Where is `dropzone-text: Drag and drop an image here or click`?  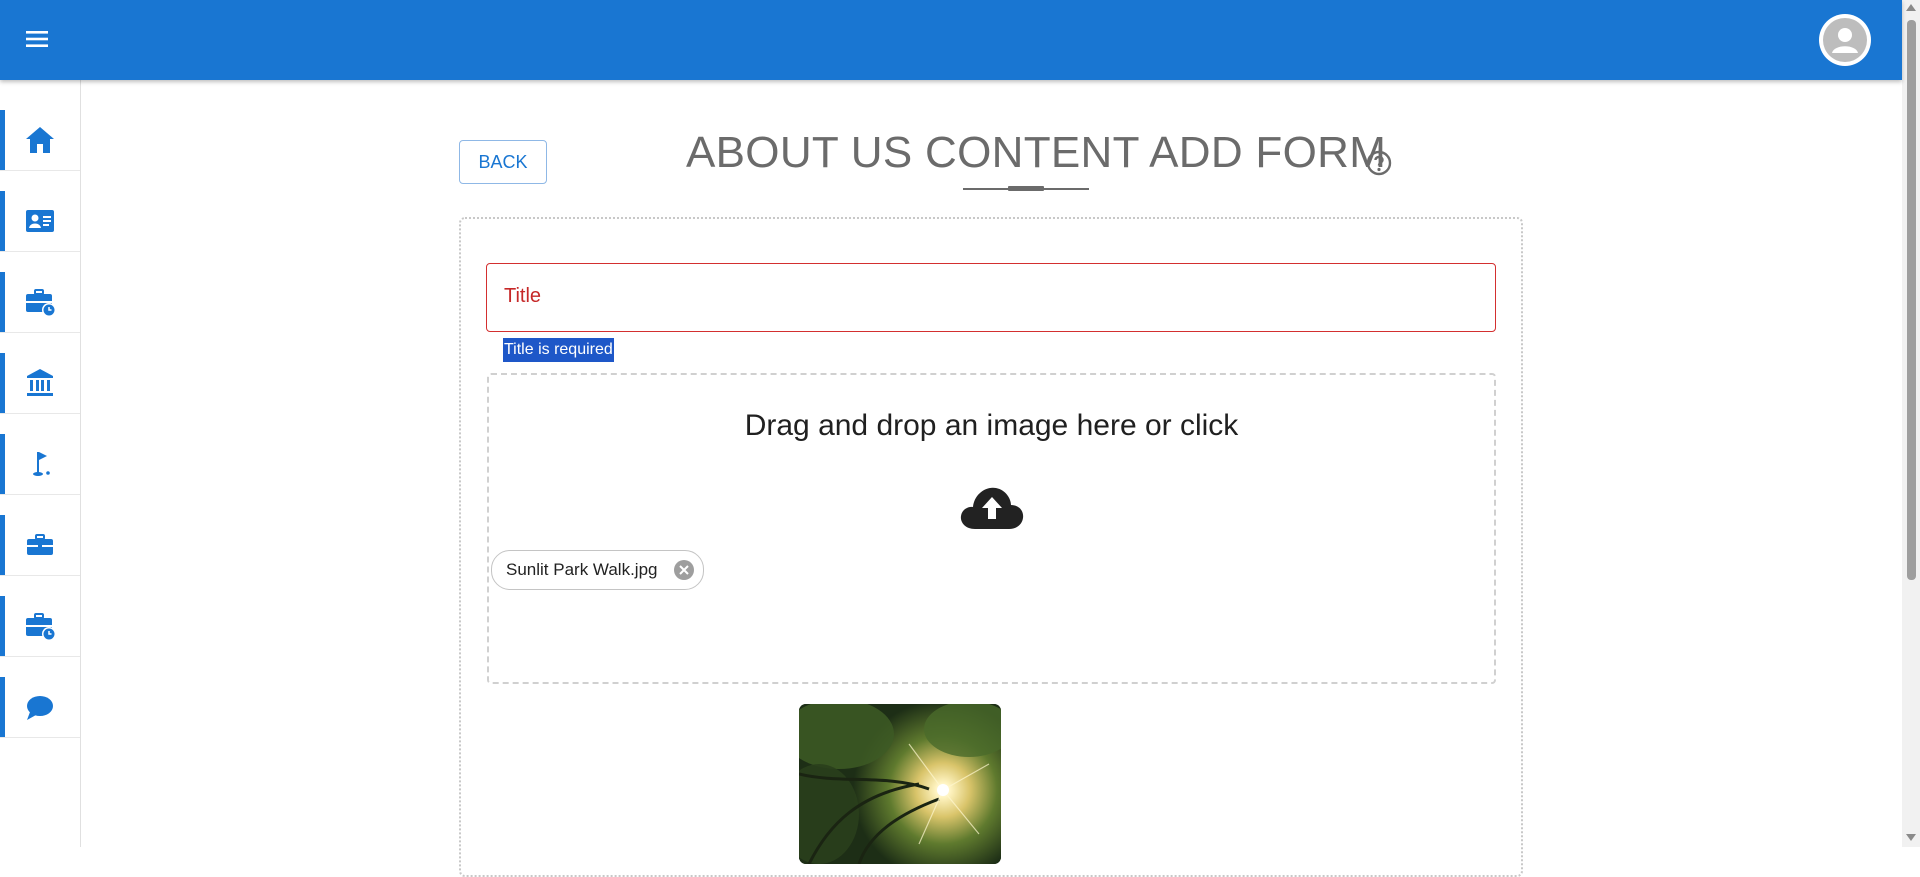 dropzone-text: Drag and drop an image here or click is located at coordinates (991, 425).